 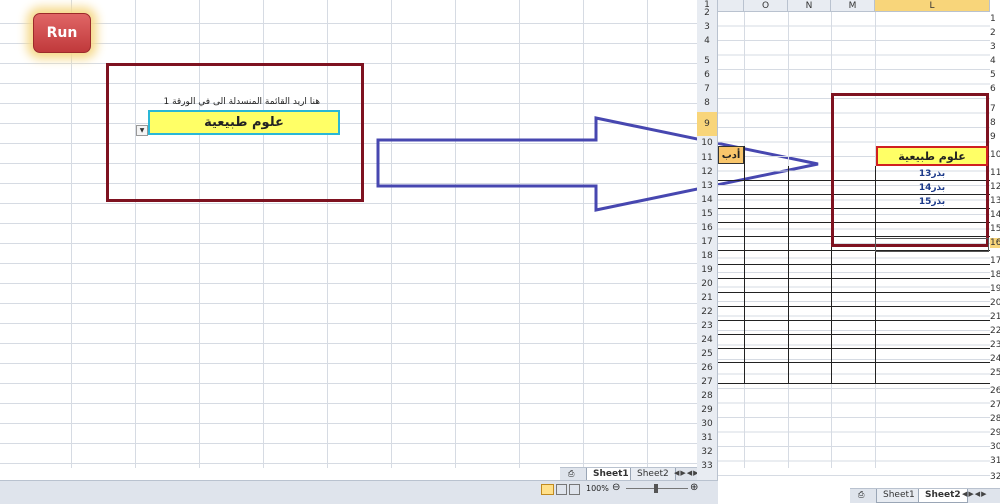 I want to click on row-number-rtl: 15, so click(x=995, y=229).